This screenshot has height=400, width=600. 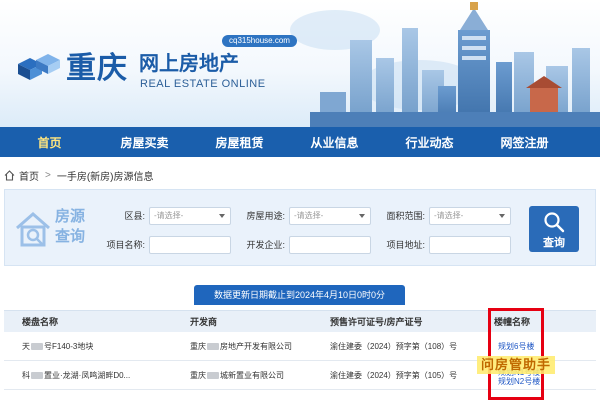 I want to click on developer-suffix: 城新置业有限公司, so click(x=252, y=375).